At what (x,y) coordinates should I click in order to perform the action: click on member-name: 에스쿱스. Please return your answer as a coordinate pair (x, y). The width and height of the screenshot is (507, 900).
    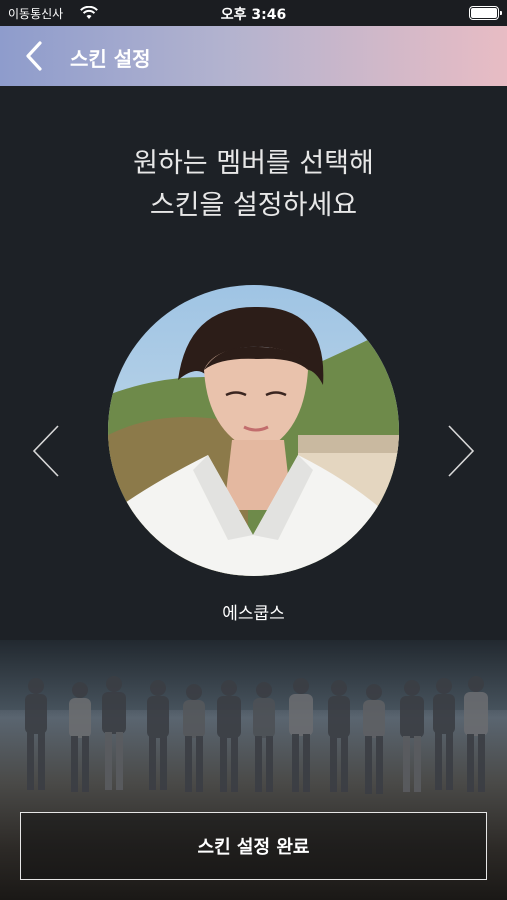
    Looking at the image, I should click on (253, 614).